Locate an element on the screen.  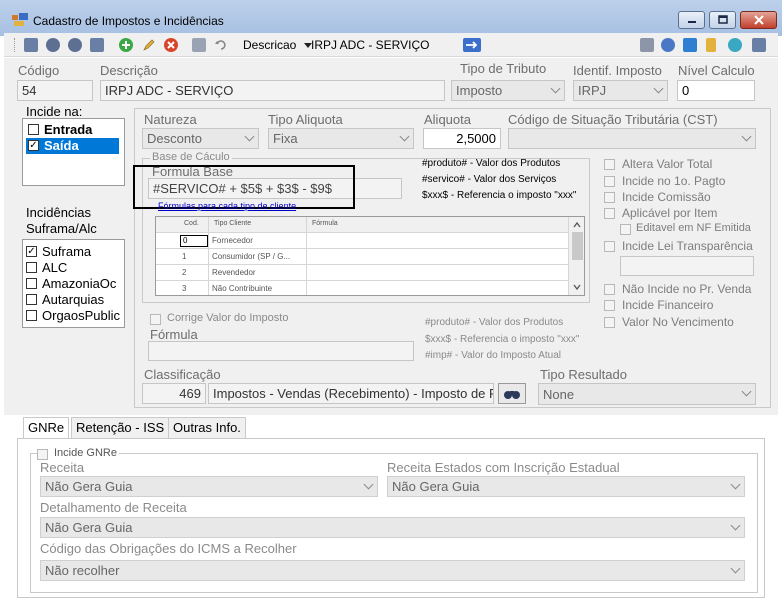
tipo-tributo-label: Tipo de Tributo is located at coordinates (503, 68).